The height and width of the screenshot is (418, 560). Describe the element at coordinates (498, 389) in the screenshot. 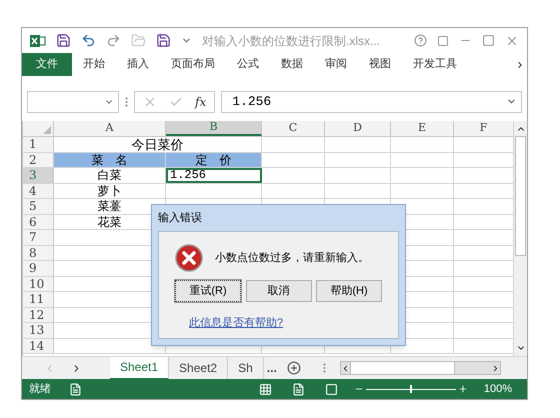

I see `zoom-level: 100%` at that location.